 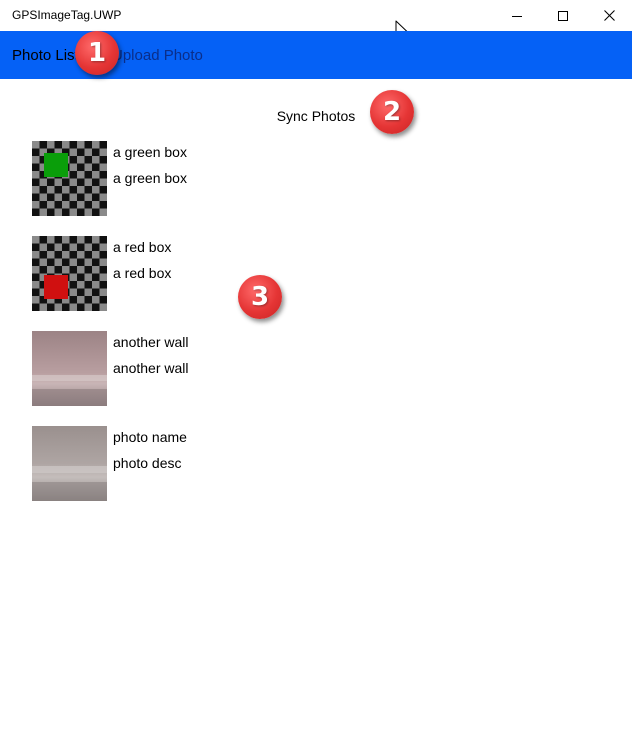 I want to click on nav-upload-photo: Upload Photo, so click(x=157, y=56).